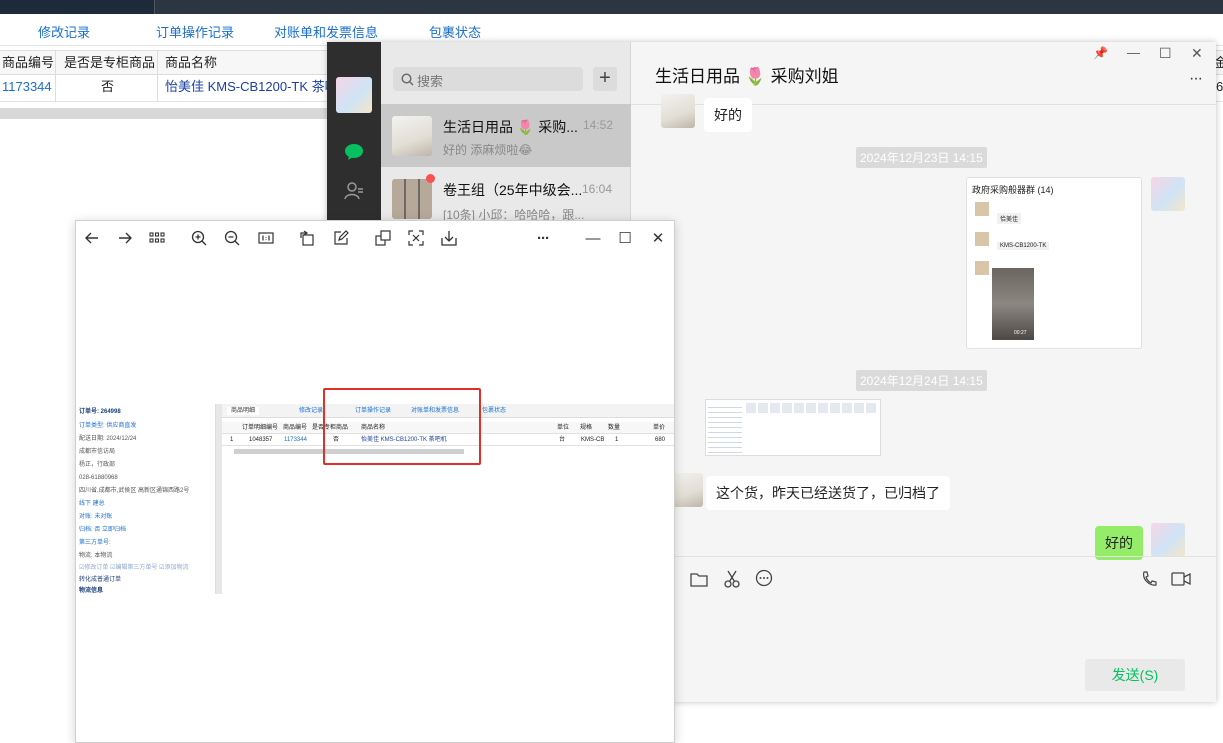 This screenshot has height=743, width=1223. I want to click on chat-history-icon, so click(764, 578).